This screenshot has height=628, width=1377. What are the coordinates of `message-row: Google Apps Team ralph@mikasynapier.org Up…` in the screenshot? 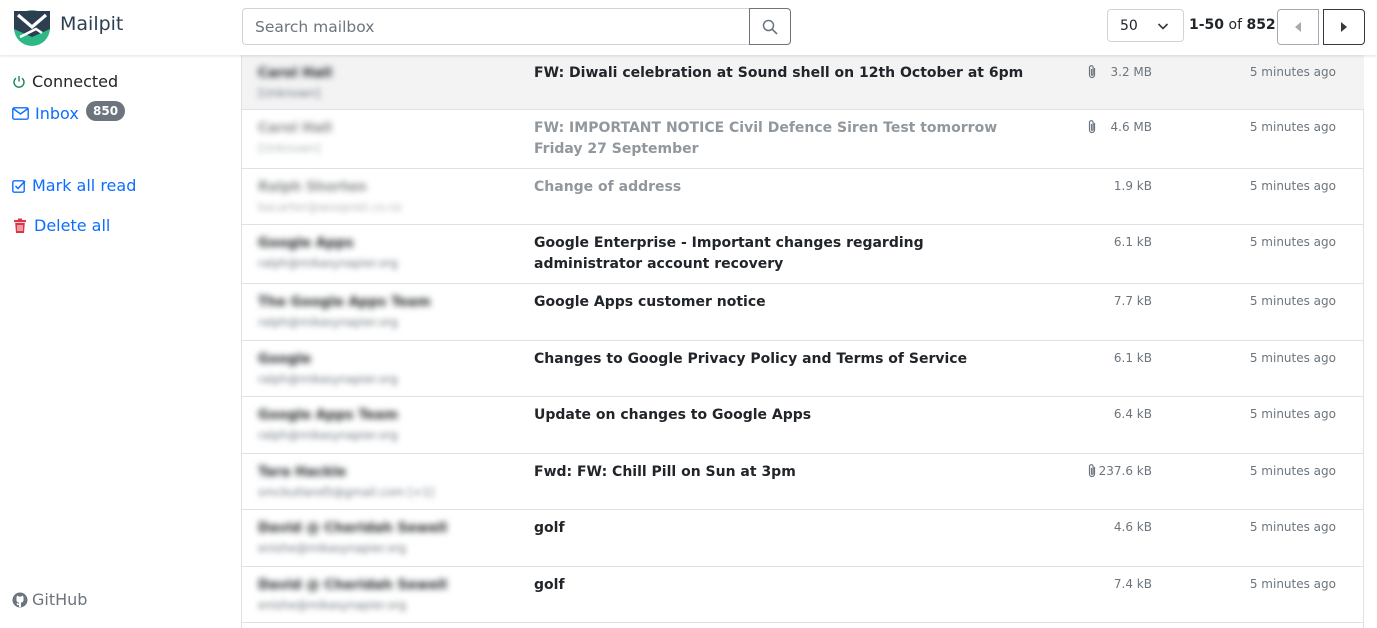 It's located at (803, 425).